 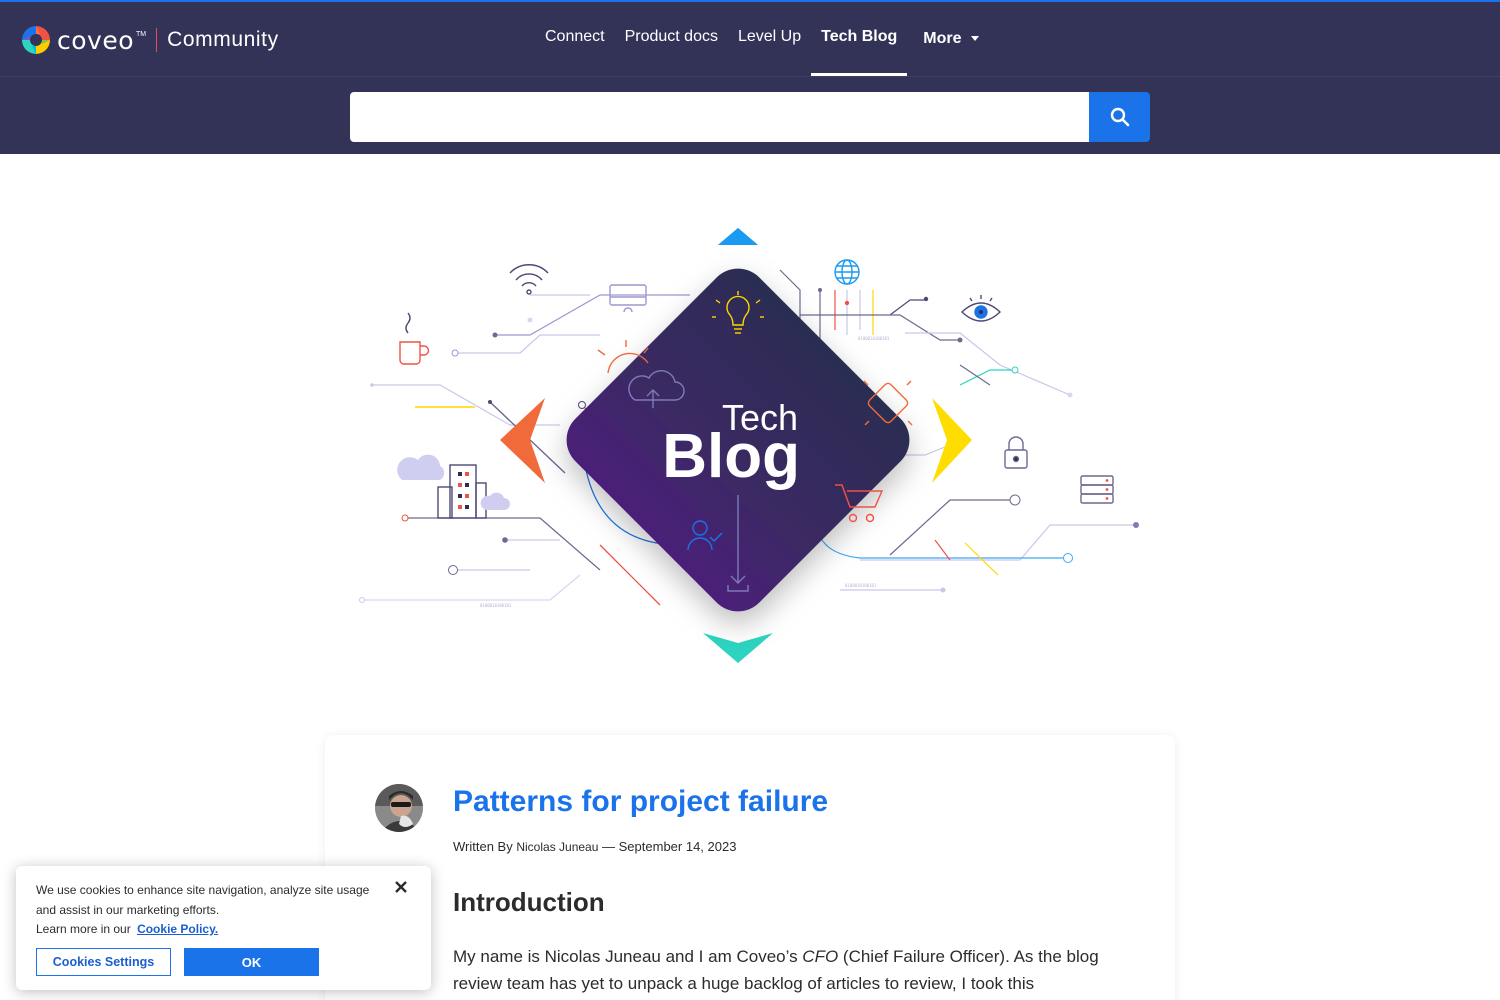 I want to click on search-input, so click(x=719, y=117).